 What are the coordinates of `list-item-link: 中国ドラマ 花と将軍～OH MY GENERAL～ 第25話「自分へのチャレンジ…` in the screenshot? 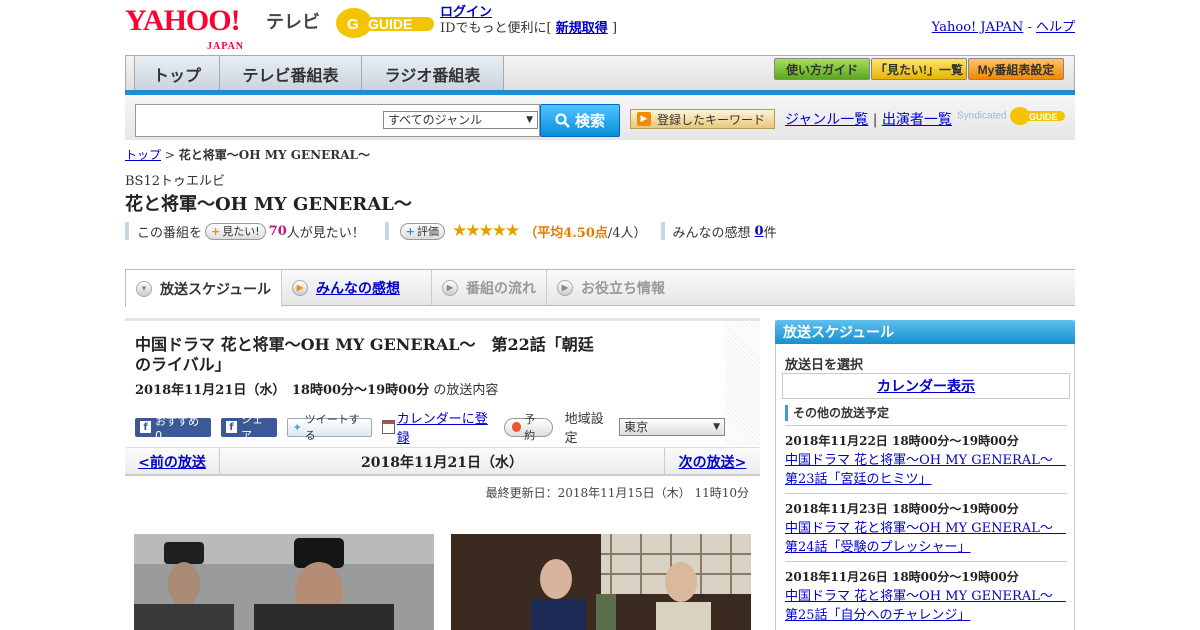 It's located at (925, 606).